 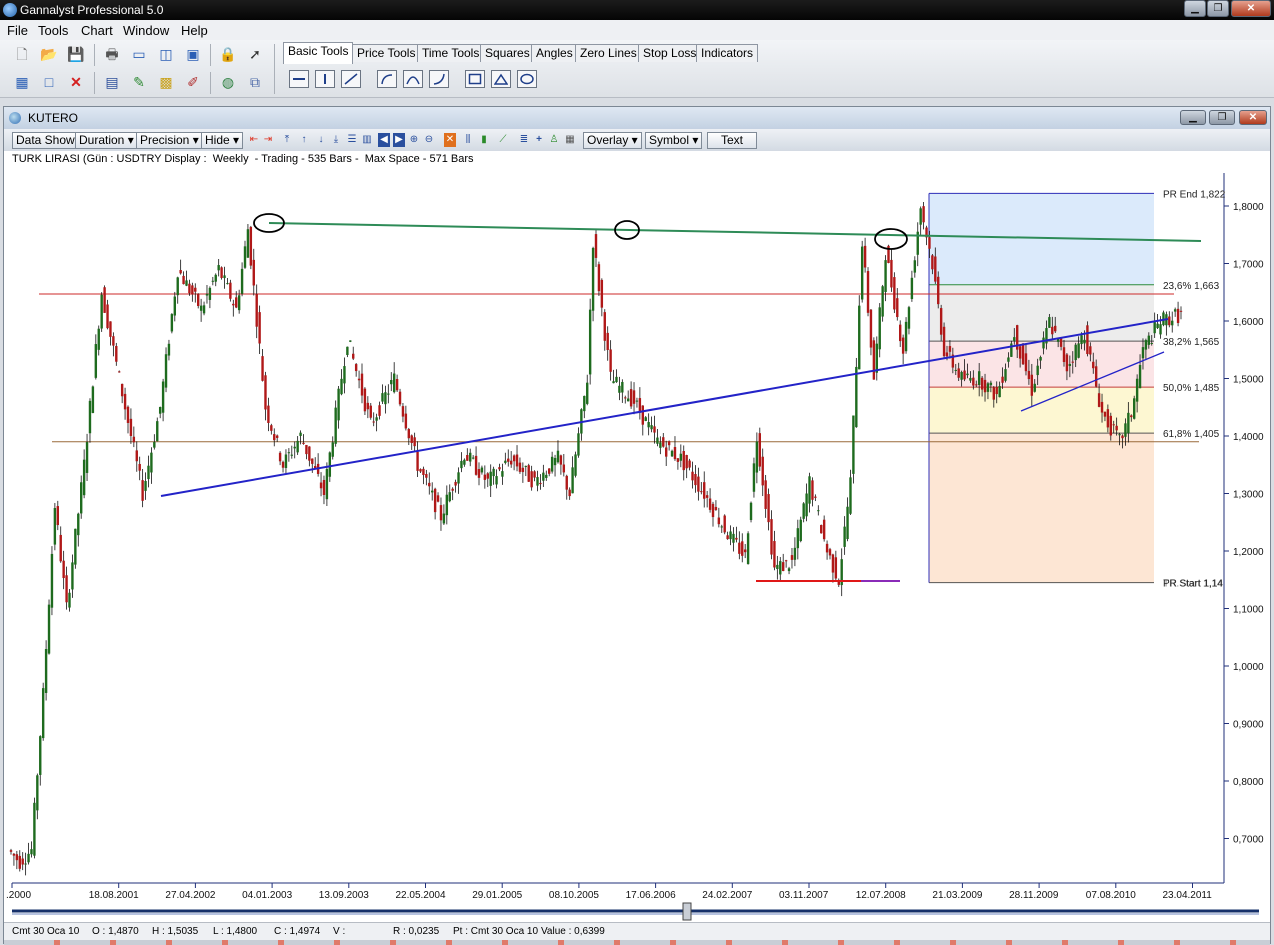 I want to click on new-file-icon: 🗋, so click(x=22, y=54).